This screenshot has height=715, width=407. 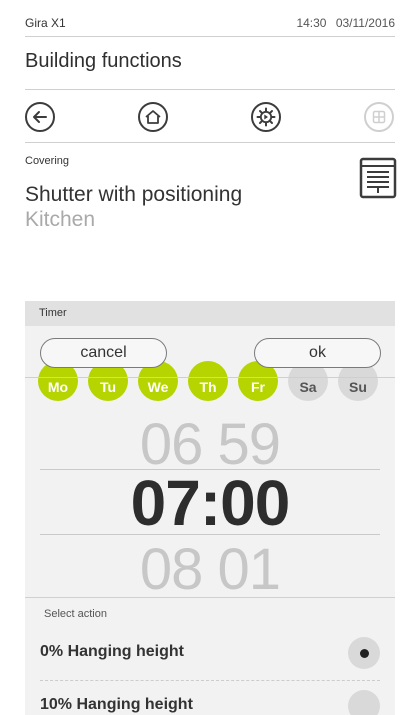 What do you see at coordinates (60, 219) in the screenshot?
I see `function-room: Kitchen` at bounding box center [60, 219].